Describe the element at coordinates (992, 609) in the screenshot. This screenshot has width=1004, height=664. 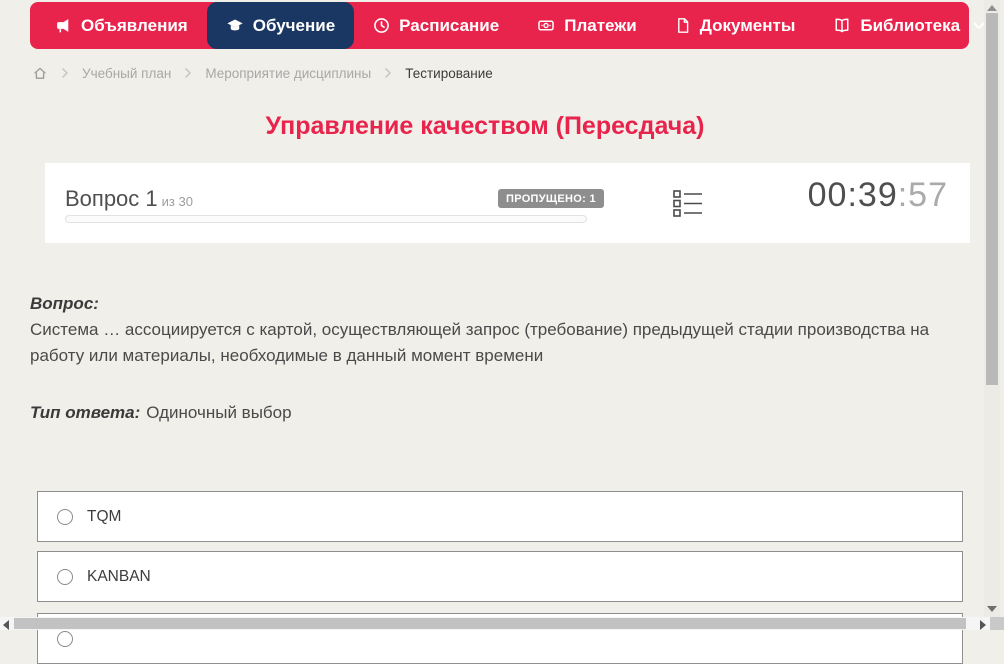
I see `scroll-down-arrow` at that location.